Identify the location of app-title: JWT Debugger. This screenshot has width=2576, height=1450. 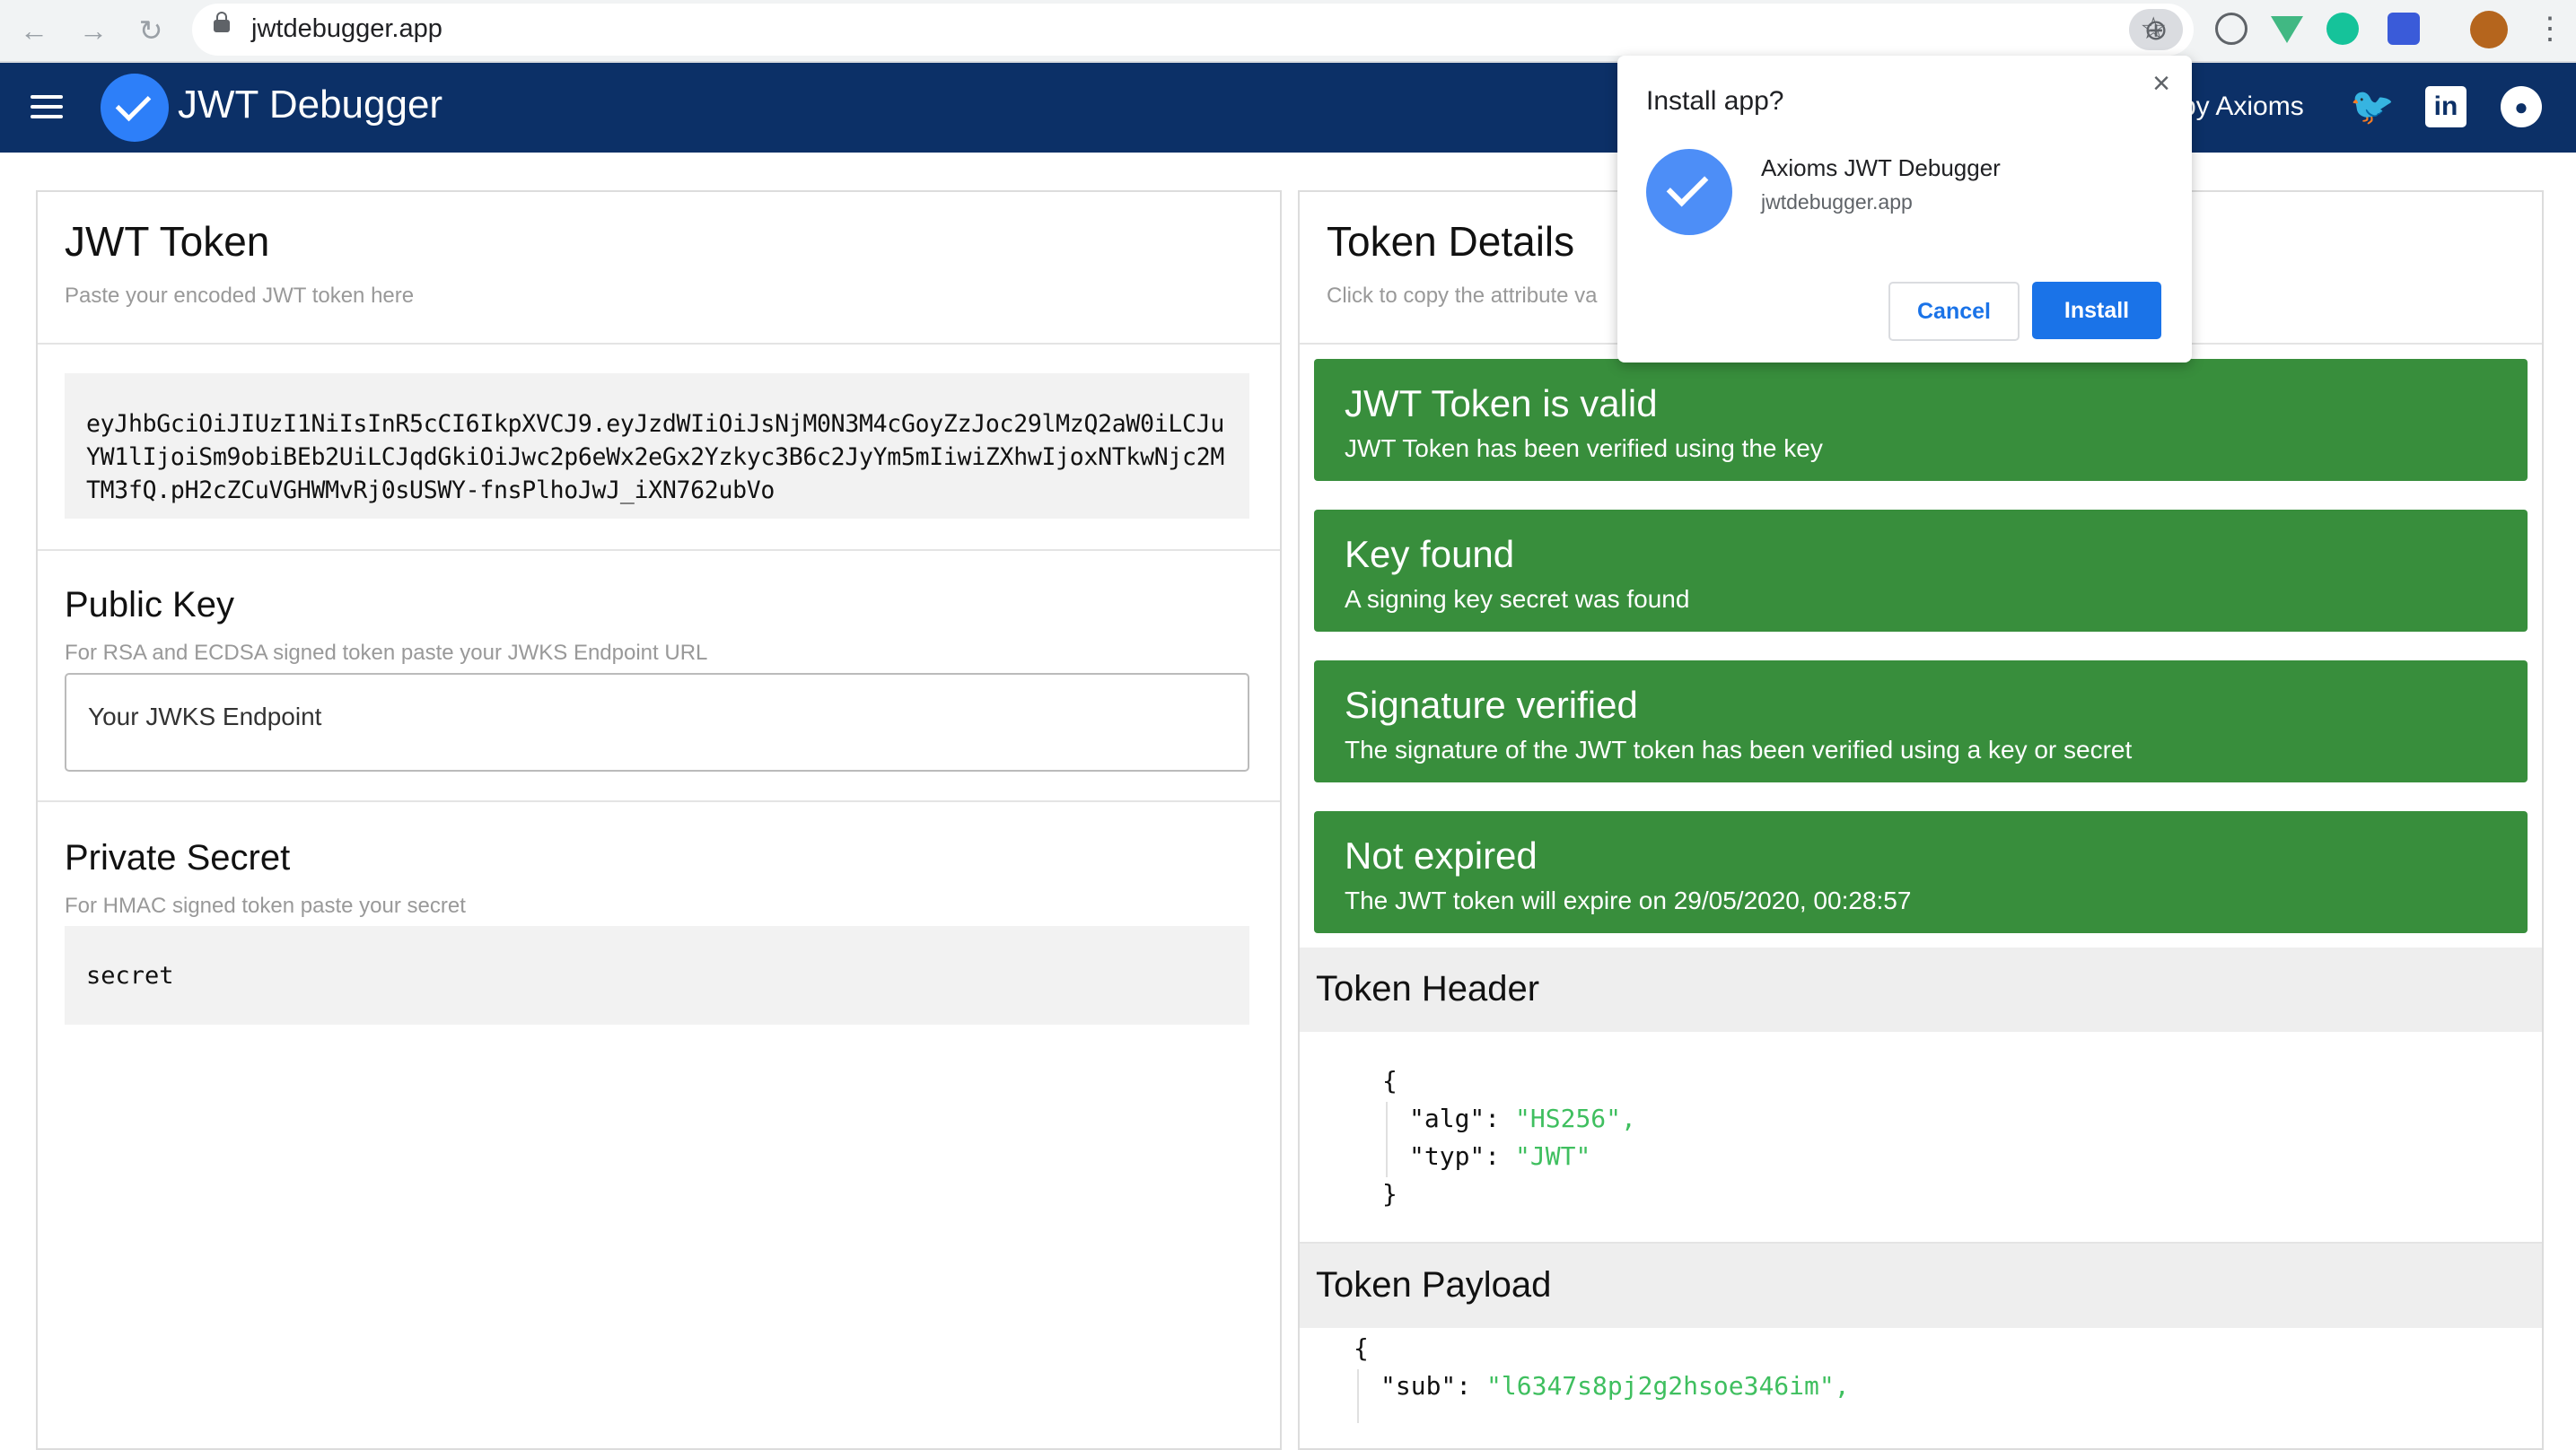
(310, 105).